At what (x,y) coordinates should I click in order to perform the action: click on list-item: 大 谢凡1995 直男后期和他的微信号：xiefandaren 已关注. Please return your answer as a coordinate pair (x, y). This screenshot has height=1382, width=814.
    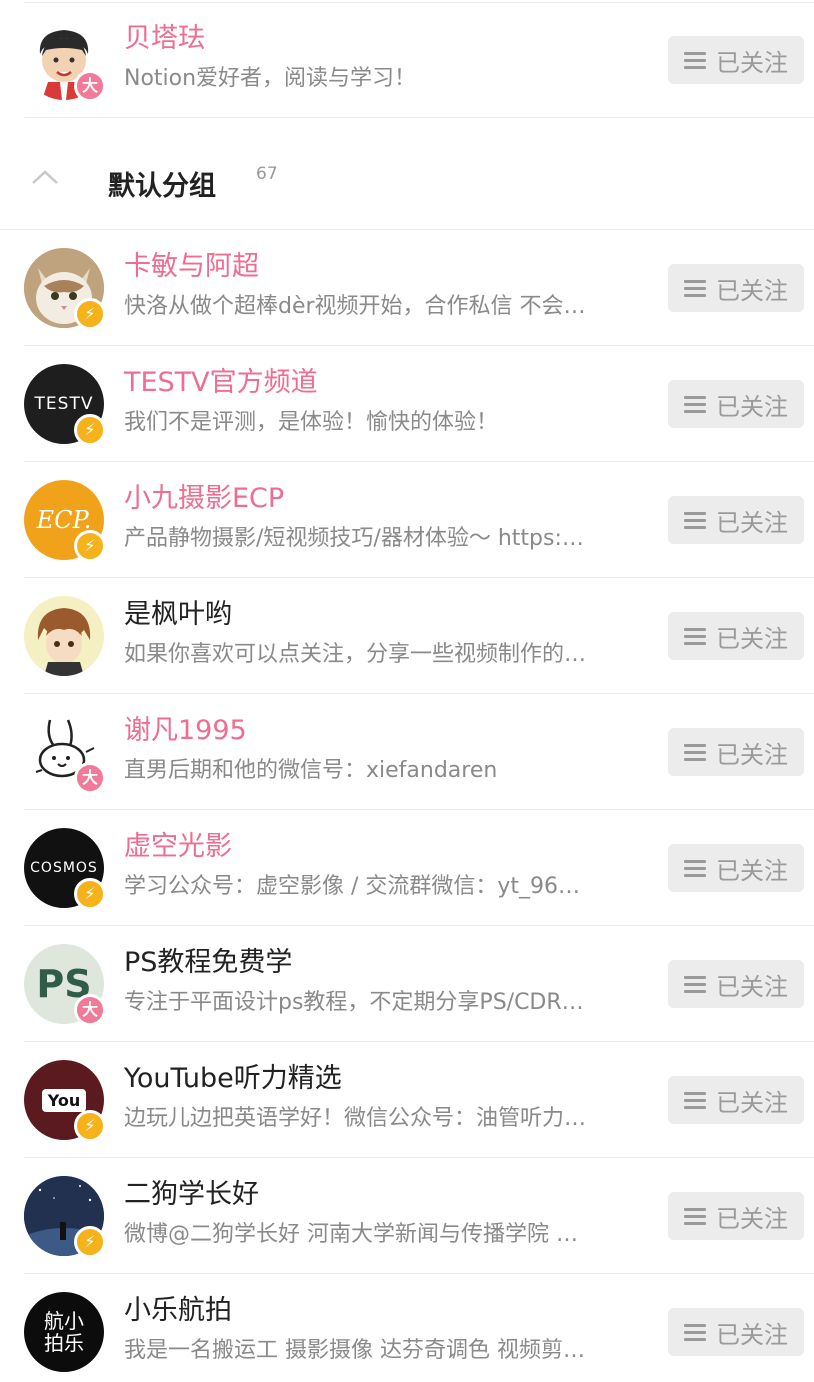
    Looking at the image, I should click on (407, 752).